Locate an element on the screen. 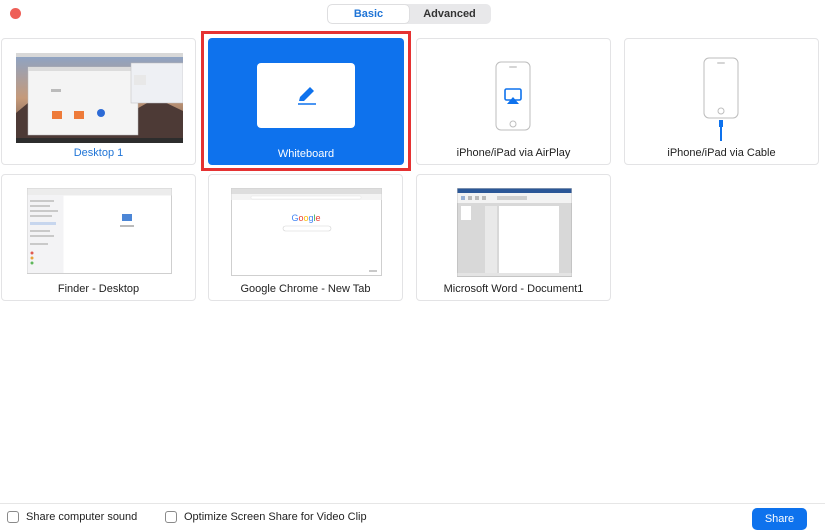 The image size is (825, 532). pencil-icon is located at coordinates (307, 97).